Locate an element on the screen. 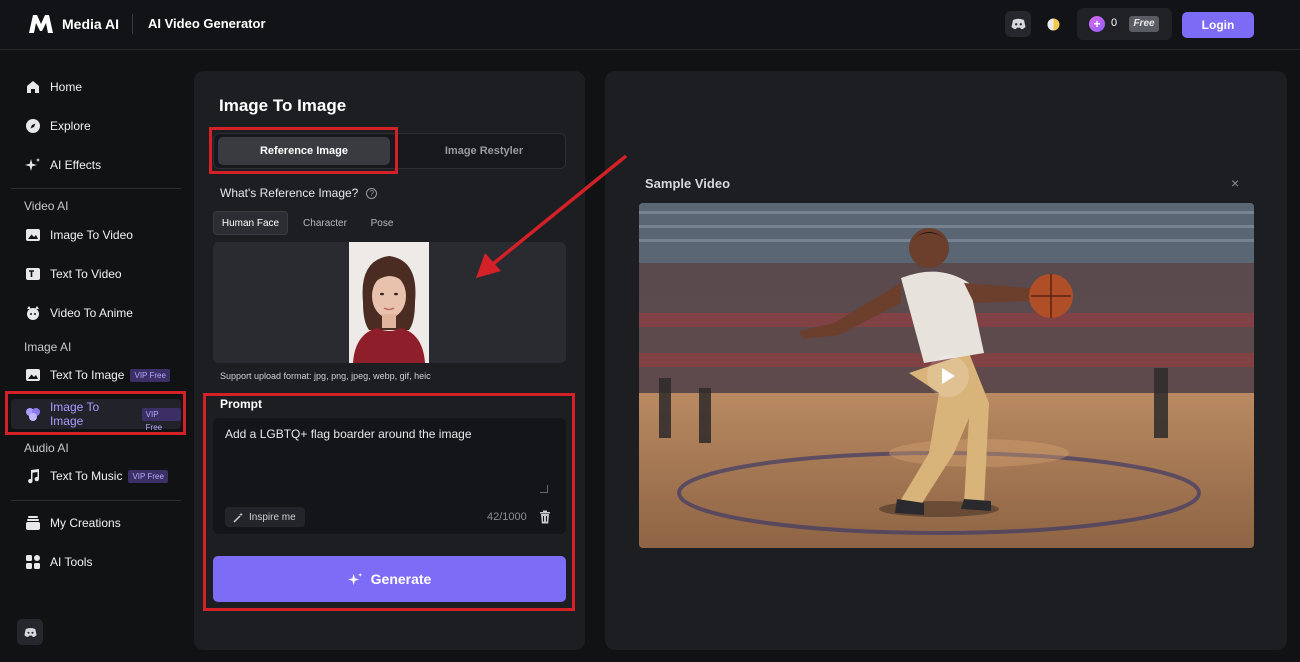 The height and width of the screenshot is (662, 1300). sidebar-item-text-to-image: Text To Image VIP Free is located at coordinates (97, 375).